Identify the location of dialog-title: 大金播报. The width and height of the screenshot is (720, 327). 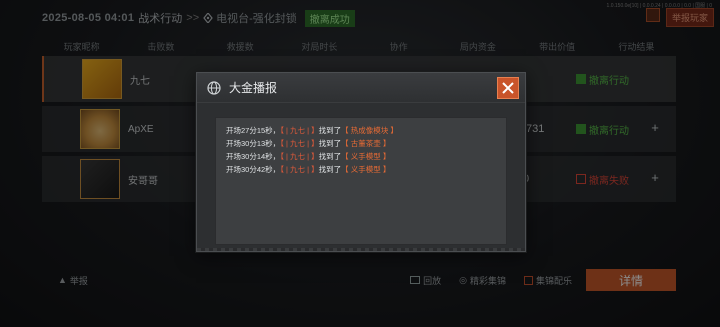
(253, 88).